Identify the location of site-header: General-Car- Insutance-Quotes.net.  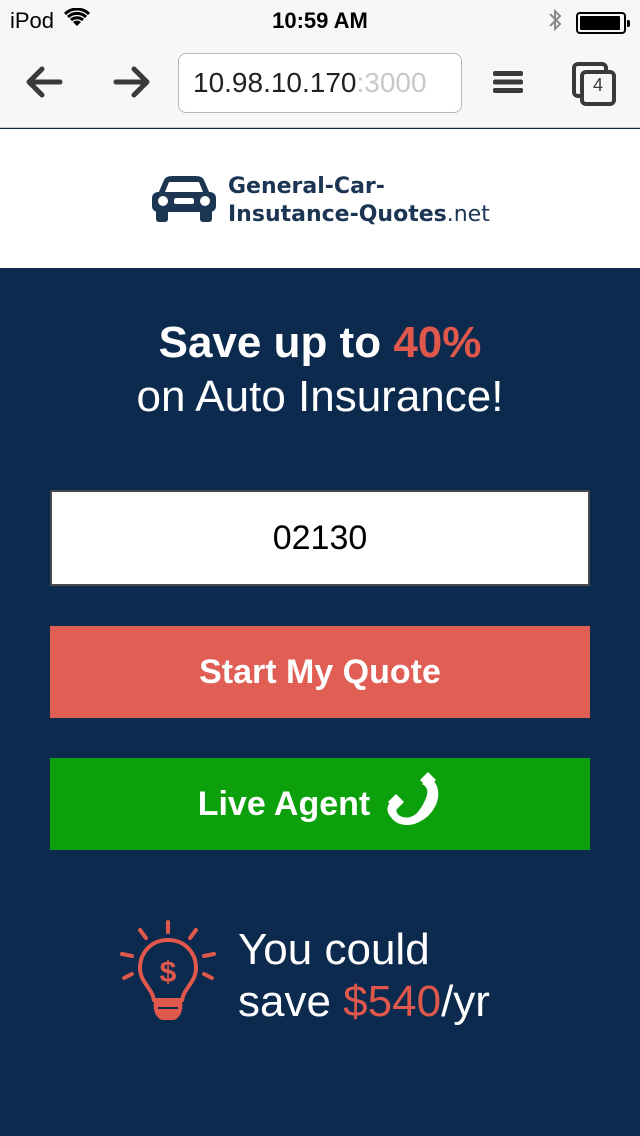
(320, 198).